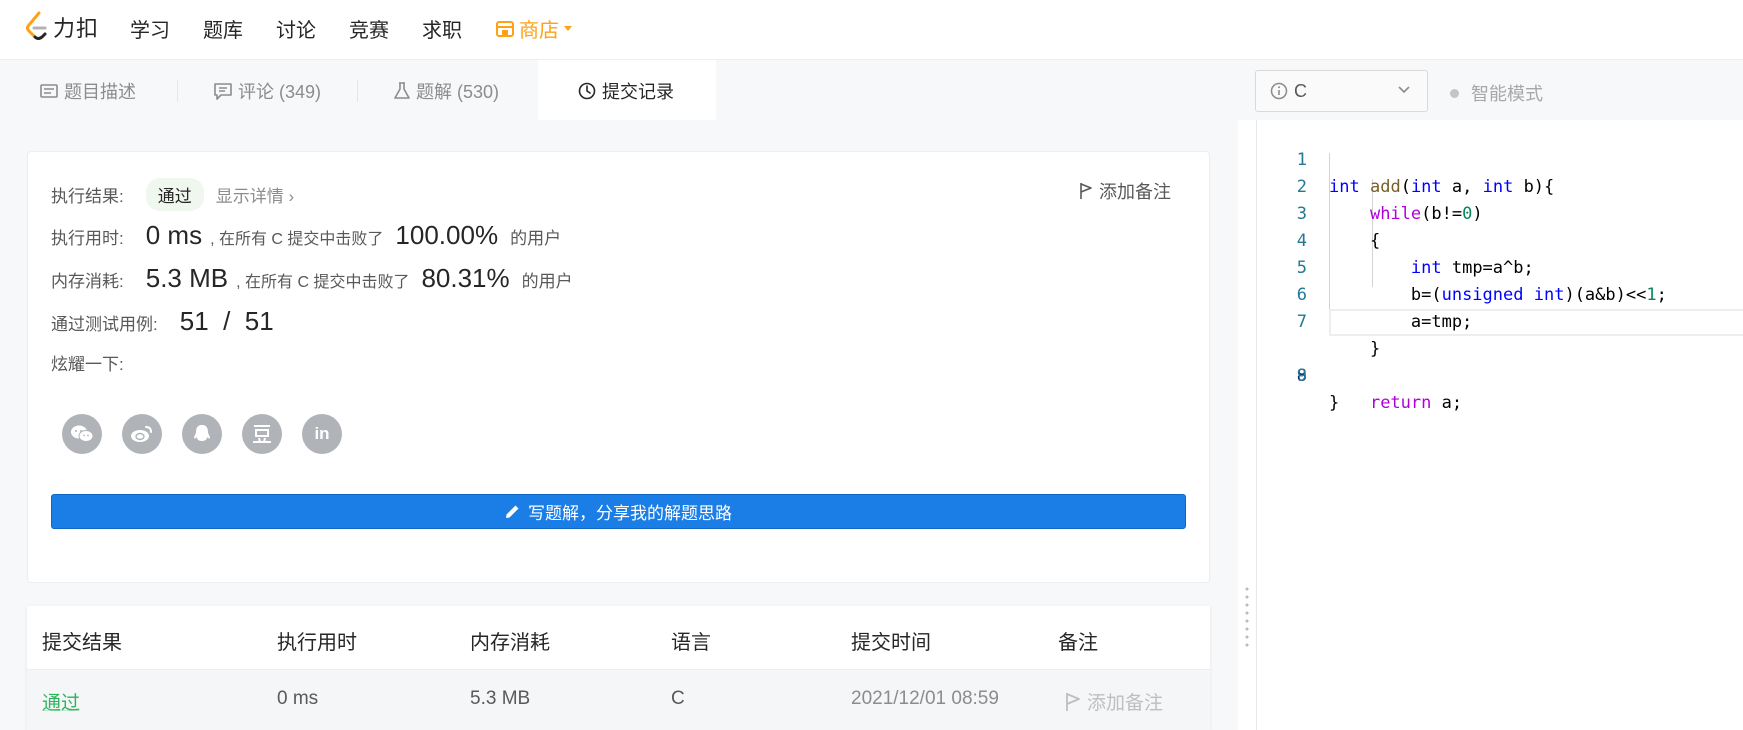 The height and width of the screenshot is (730, 1743). I want to click on smart-mode-dot, so click(1454, 93).